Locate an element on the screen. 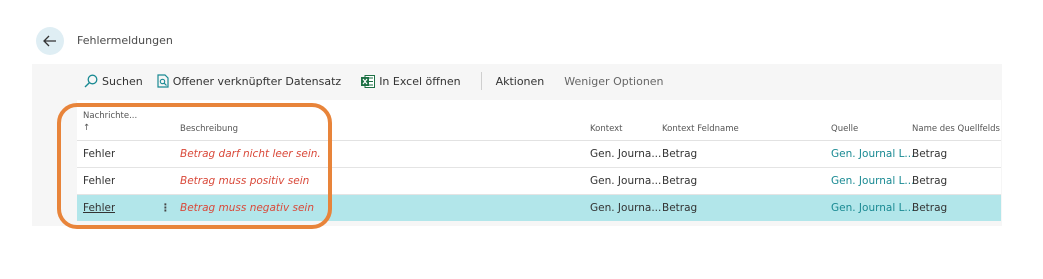  row-menu-icon: ⋮ is located at coordinates (165, 208).